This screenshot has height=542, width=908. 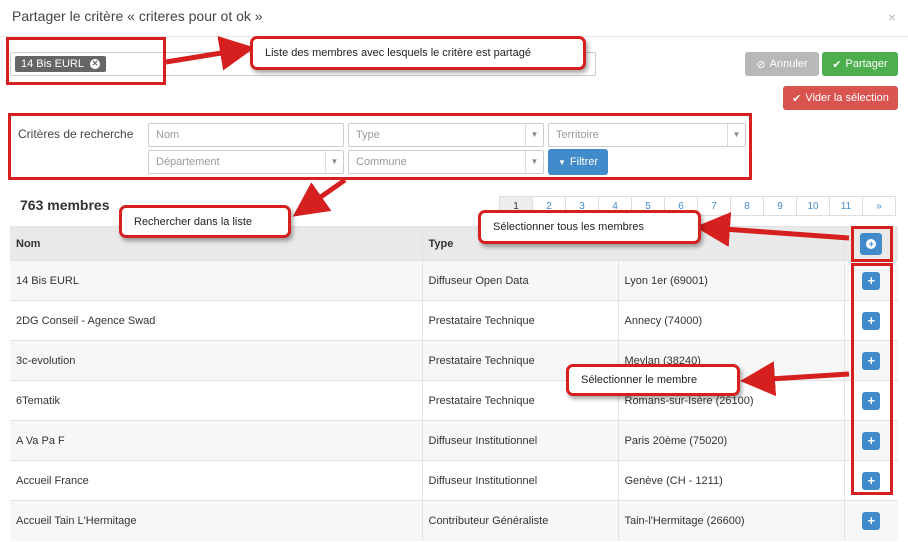 What do you see at coordinates (730, 440) in the screenshot?
I see `member-location: Paris 20ème (75020)` at bounding box center [730, 440].